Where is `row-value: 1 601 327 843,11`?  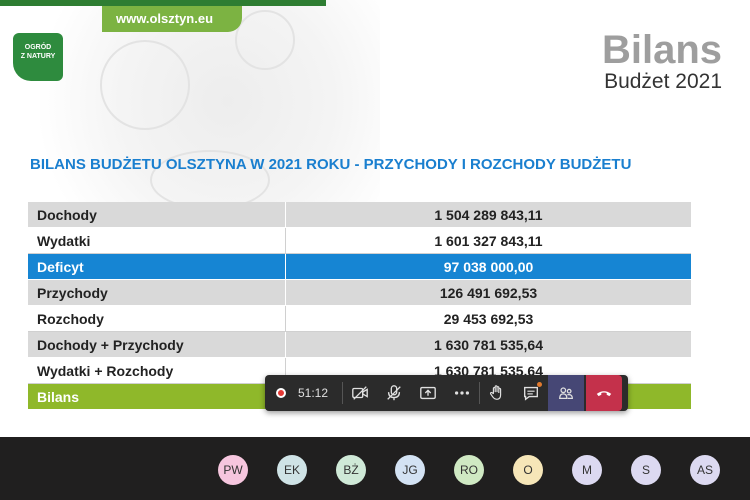 row-value: 1 601 327 843,11 is located at coordinates (488, 241).